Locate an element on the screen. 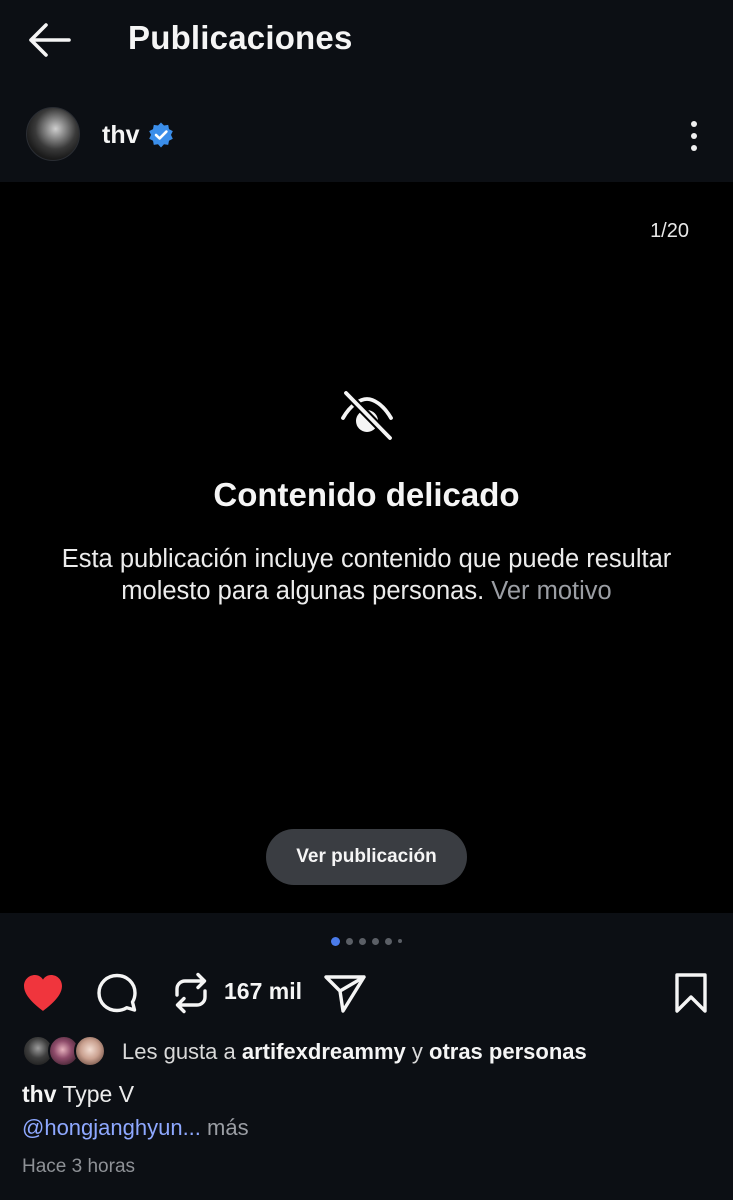 The width and height of the screenshot is (733, 1200). post-timestamp: Hace 3 horas is located at coordinates (79, 1166).